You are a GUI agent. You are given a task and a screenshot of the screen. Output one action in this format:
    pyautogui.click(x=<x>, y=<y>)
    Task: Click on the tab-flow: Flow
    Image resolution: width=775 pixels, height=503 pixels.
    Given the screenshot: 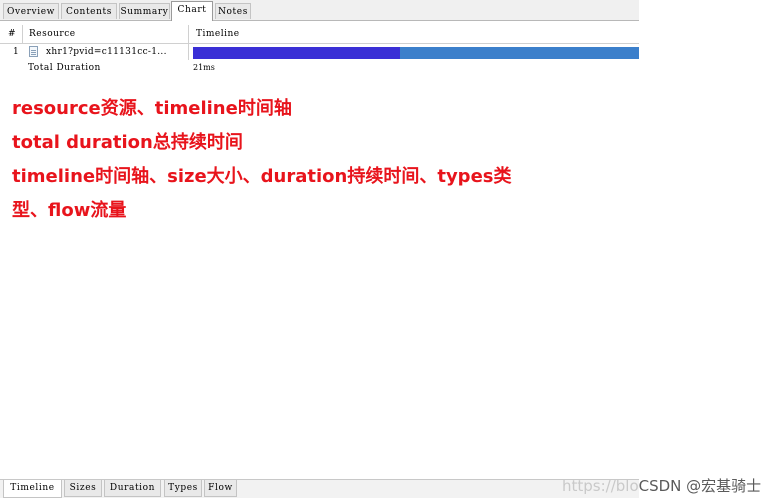 What is the action you would take?
    pyautogui.click(x=220, y=488)
    